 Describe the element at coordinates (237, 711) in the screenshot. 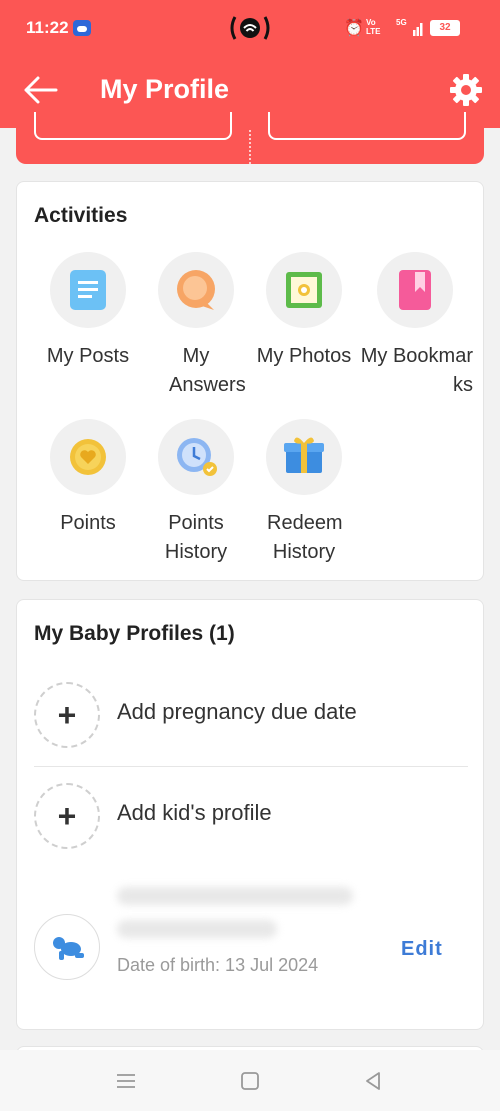

I see `add-due-date-label: Add pregnancy due date` at that location.